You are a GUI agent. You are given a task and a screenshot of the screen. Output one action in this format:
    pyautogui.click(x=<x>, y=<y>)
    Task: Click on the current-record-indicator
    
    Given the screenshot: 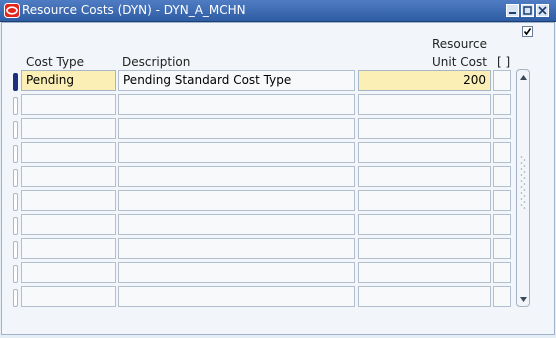 What is the action you would take?
    pyautogui.click(x=15, y=82)
    